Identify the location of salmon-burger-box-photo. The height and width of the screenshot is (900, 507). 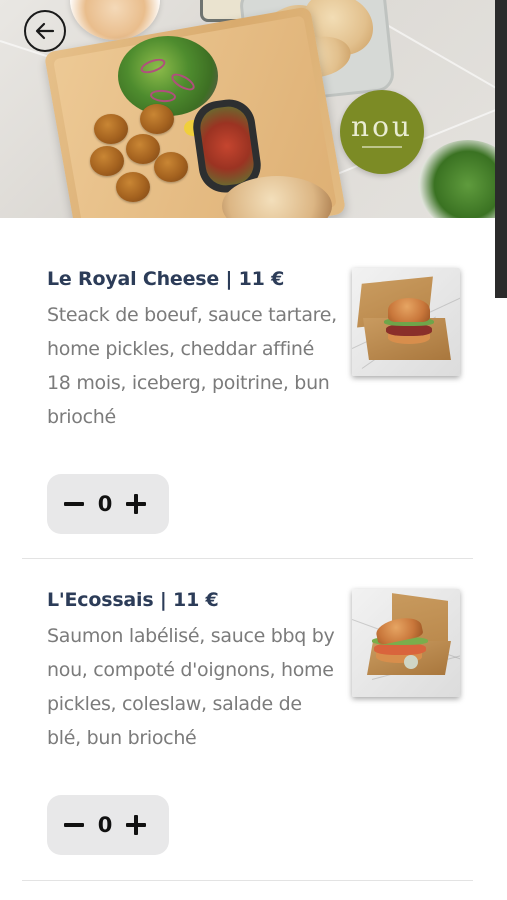
(406, 643).